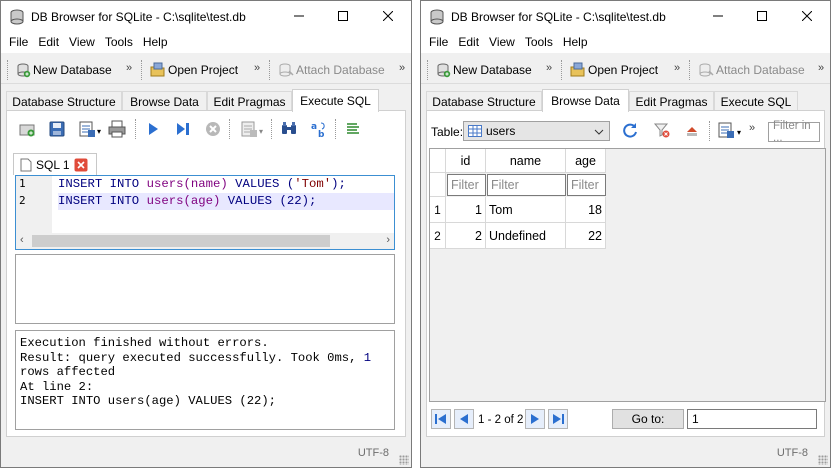  Describe the element at coordinates (438, 236) in the screenshot. I see `row-header: 2` at that location.